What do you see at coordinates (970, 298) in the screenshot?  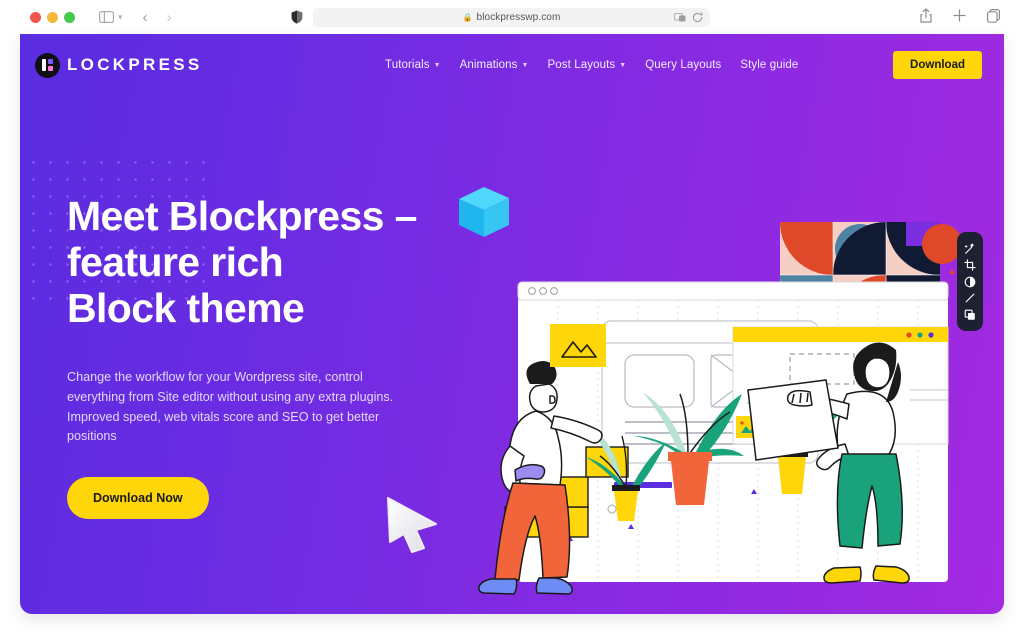 I see `pen-line-icon` at bounding box center [970, 298].